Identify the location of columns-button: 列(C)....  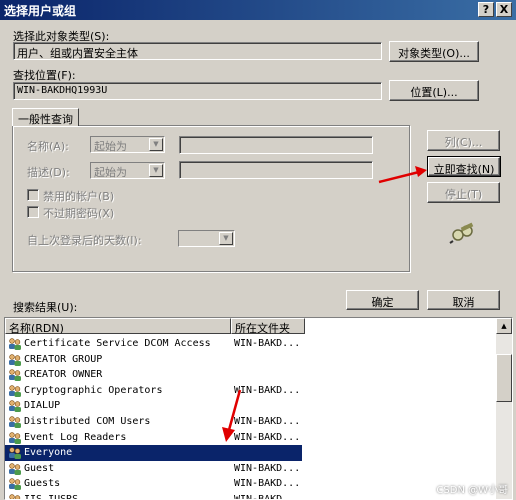
(463, 140).